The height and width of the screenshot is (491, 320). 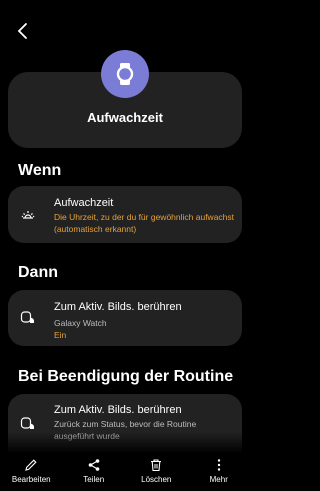 What do you see at coordinates (219, 471) in the screenshot?
I see `more-button: Mehr` at bounding box center [219, 471].